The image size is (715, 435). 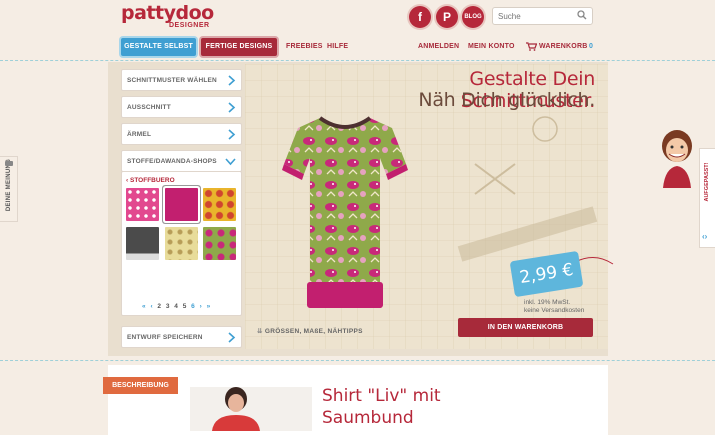 I want to click on nav-warenkorb-link: WARENKORB, so click(x=563, y=46).